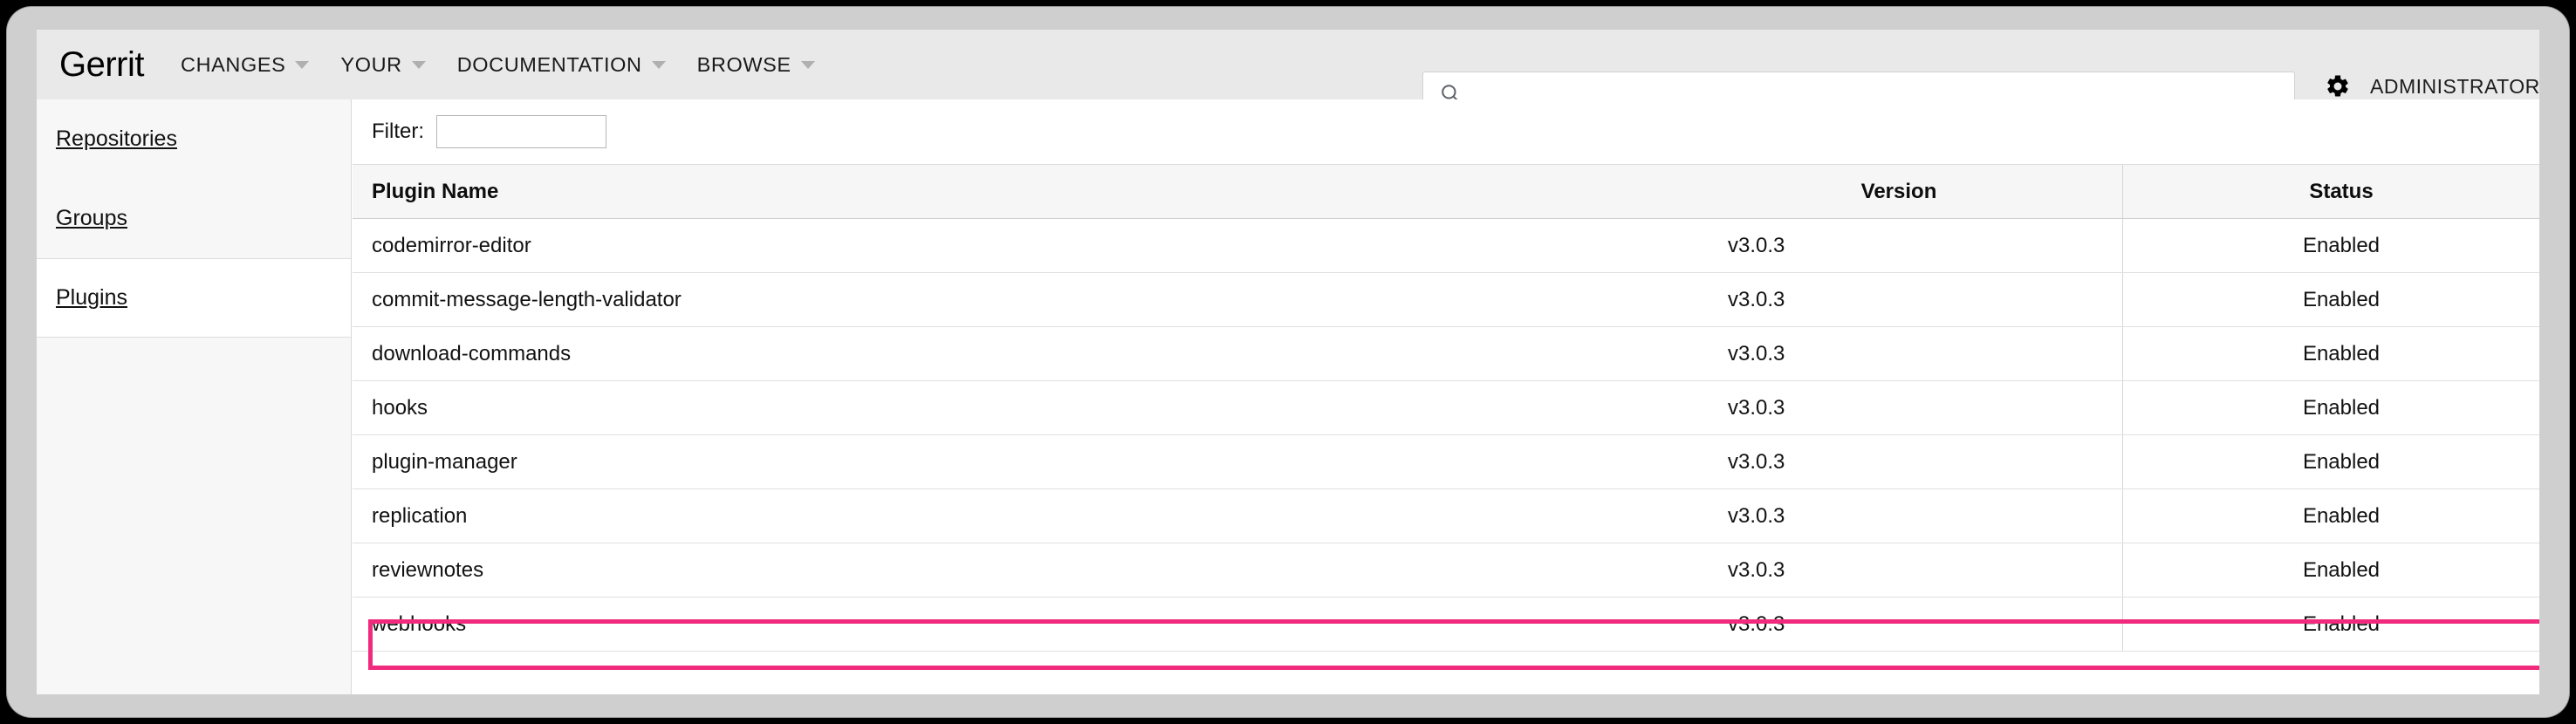  I want to click on column-header-status: Status, so click(2330, 192).